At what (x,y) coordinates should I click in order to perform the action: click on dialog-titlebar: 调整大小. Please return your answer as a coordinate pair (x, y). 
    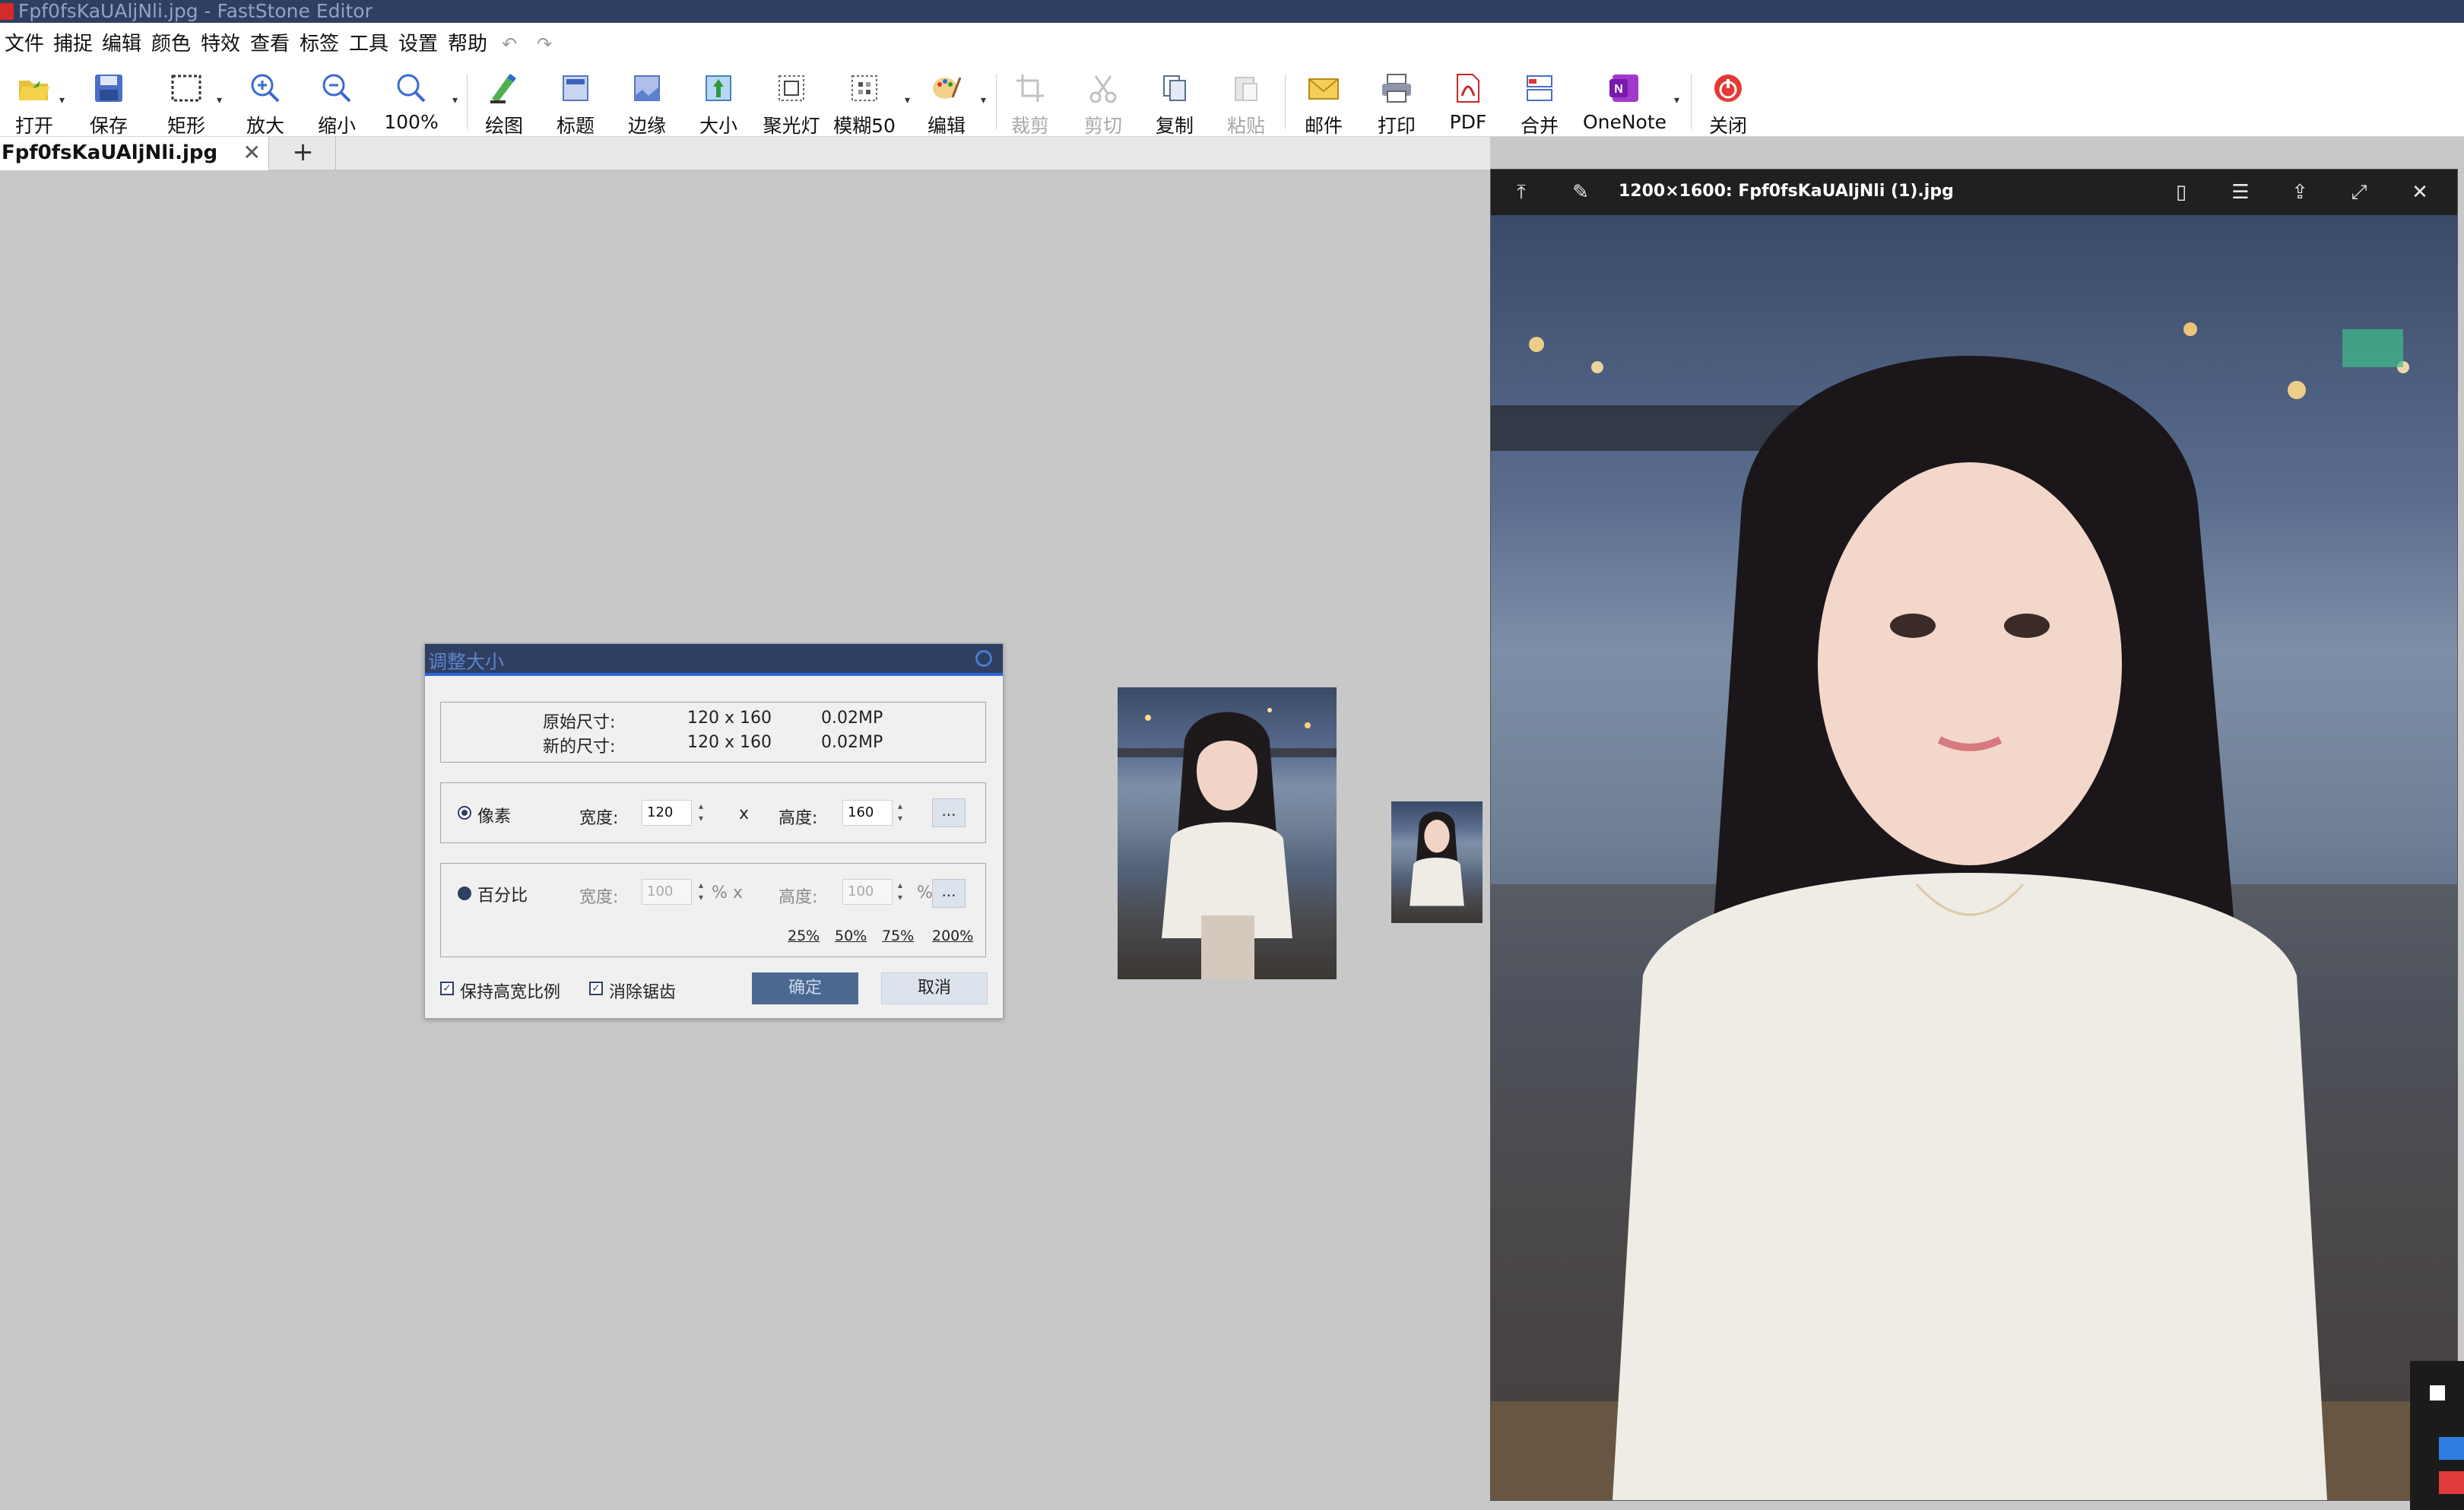
    Looking at the image, I should click on (714, 660).